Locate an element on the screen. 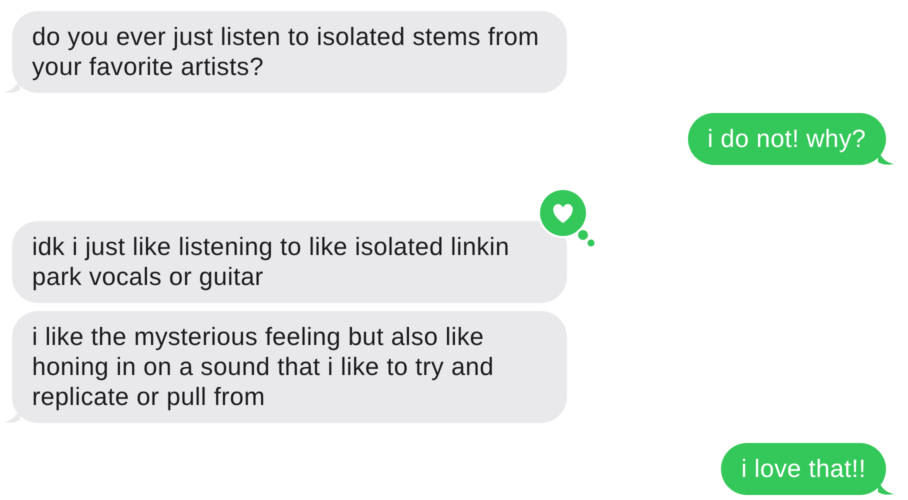 The image size is (908, 500). message-bubble: i do not! why? is located at coordinates (787, 139).